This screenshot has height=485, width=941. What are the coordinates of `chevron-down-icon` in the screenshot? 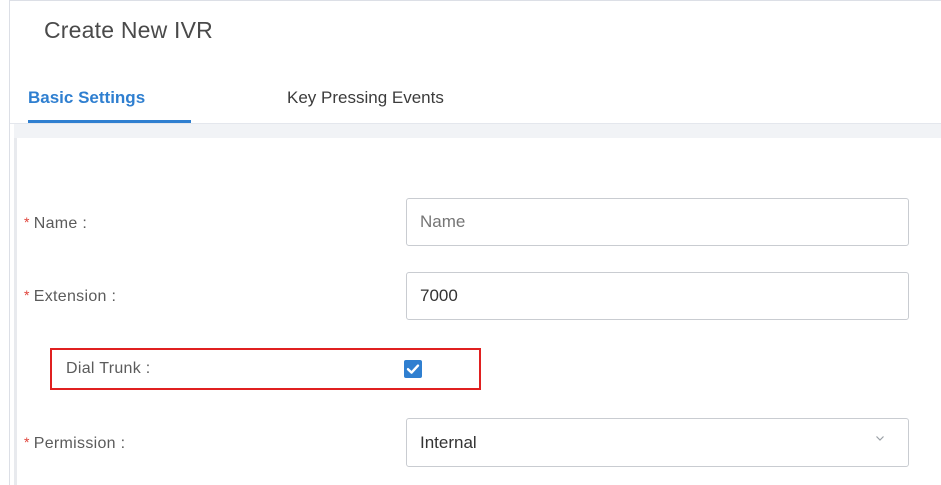 It's located at (880, 438).